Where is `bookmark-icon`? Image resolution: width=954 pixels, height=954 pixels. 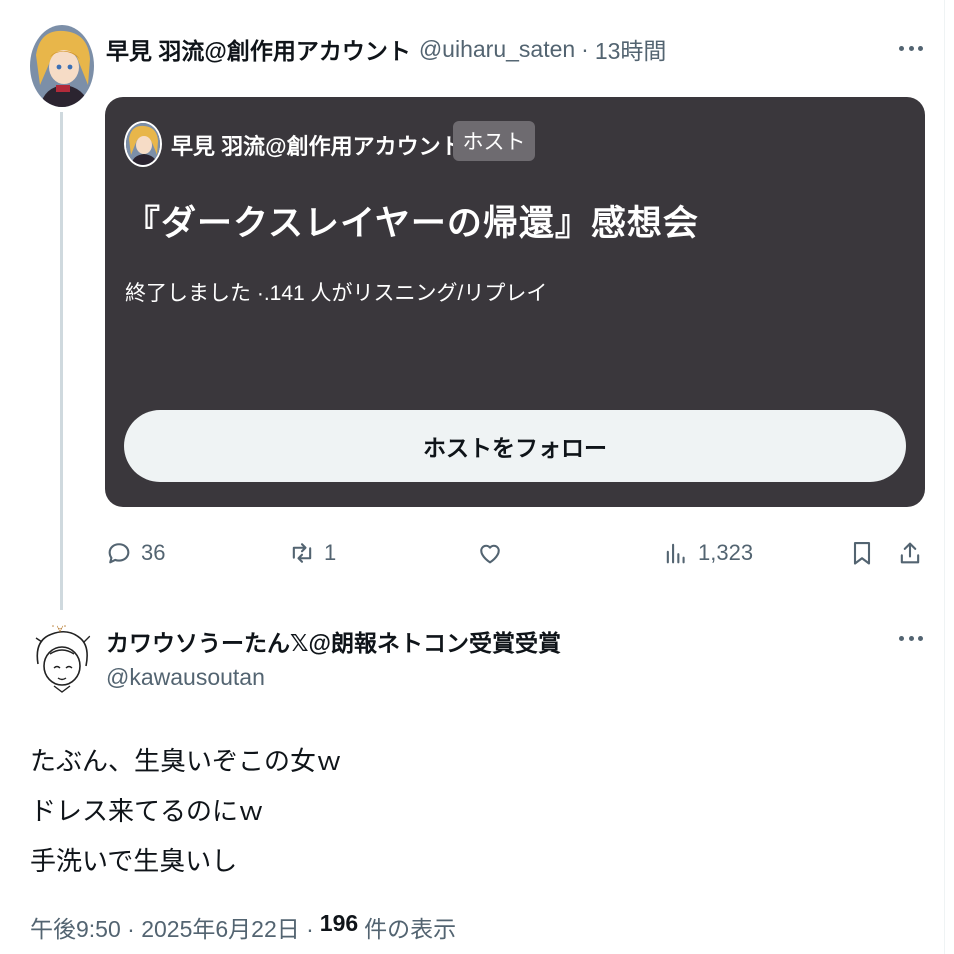 bookmark-icon is located at coordinates (862, 553).